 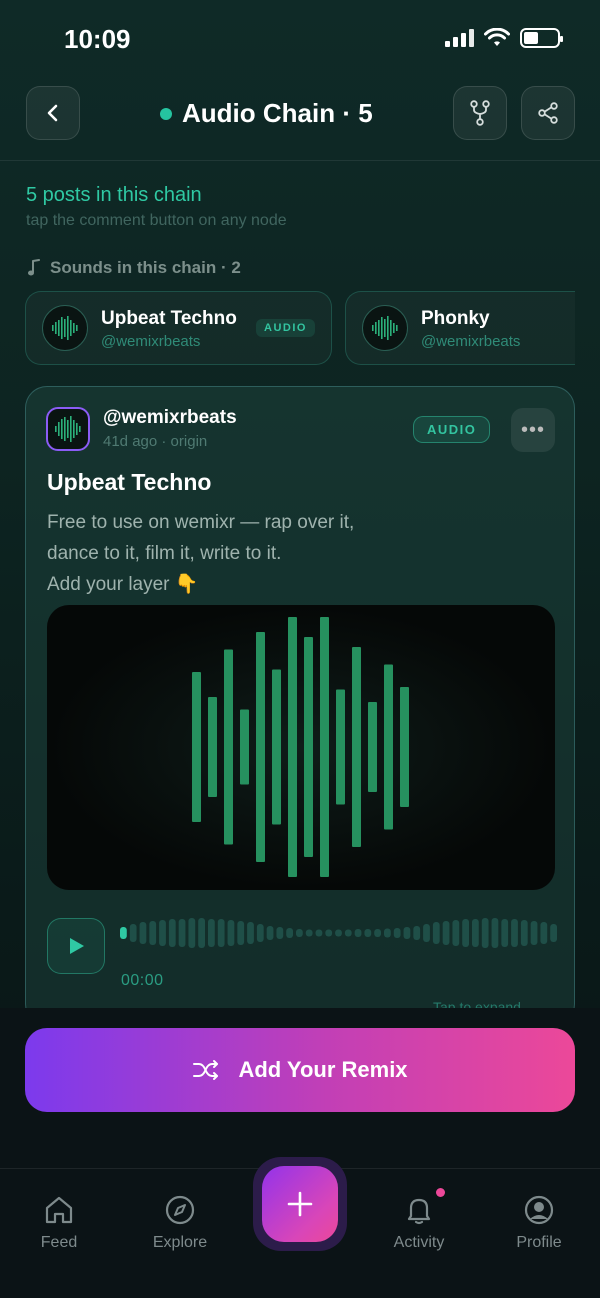 I want to click on sounds-label: Sounds in this chain · 2, so click(x=134, y=268).